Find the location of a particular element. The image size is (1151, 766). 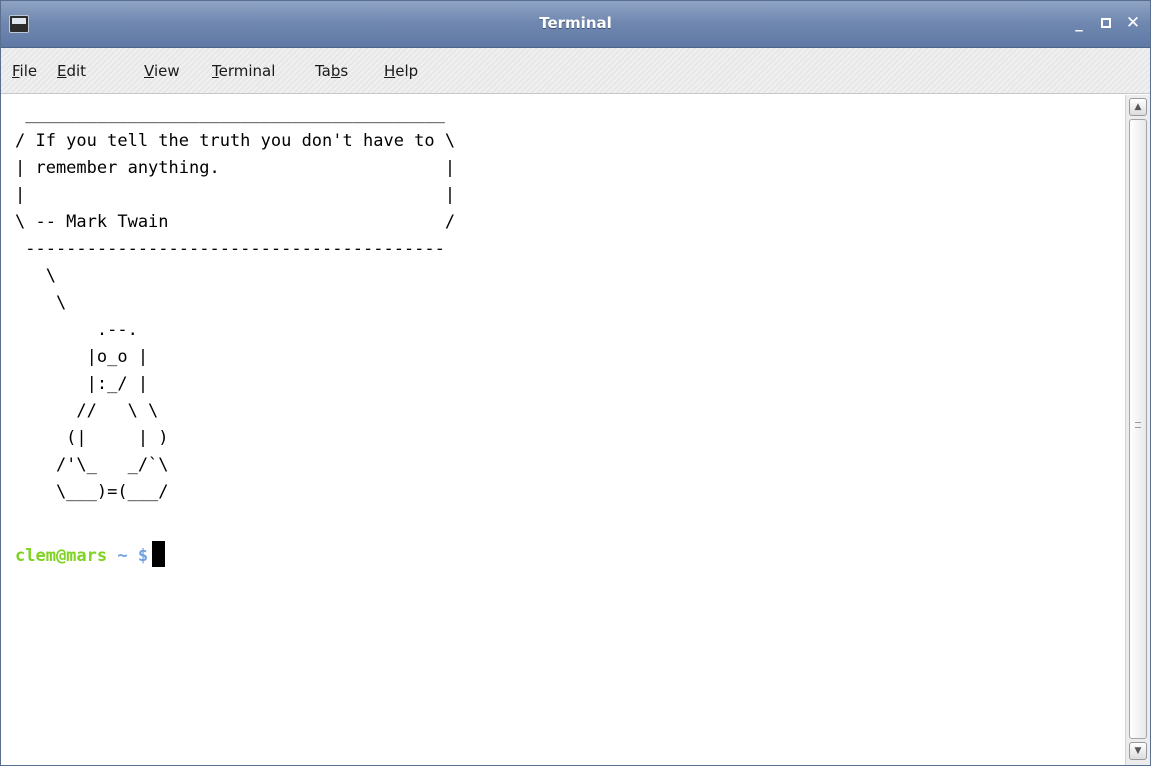

scroll-thumb is located at coordinates (1138, 429).